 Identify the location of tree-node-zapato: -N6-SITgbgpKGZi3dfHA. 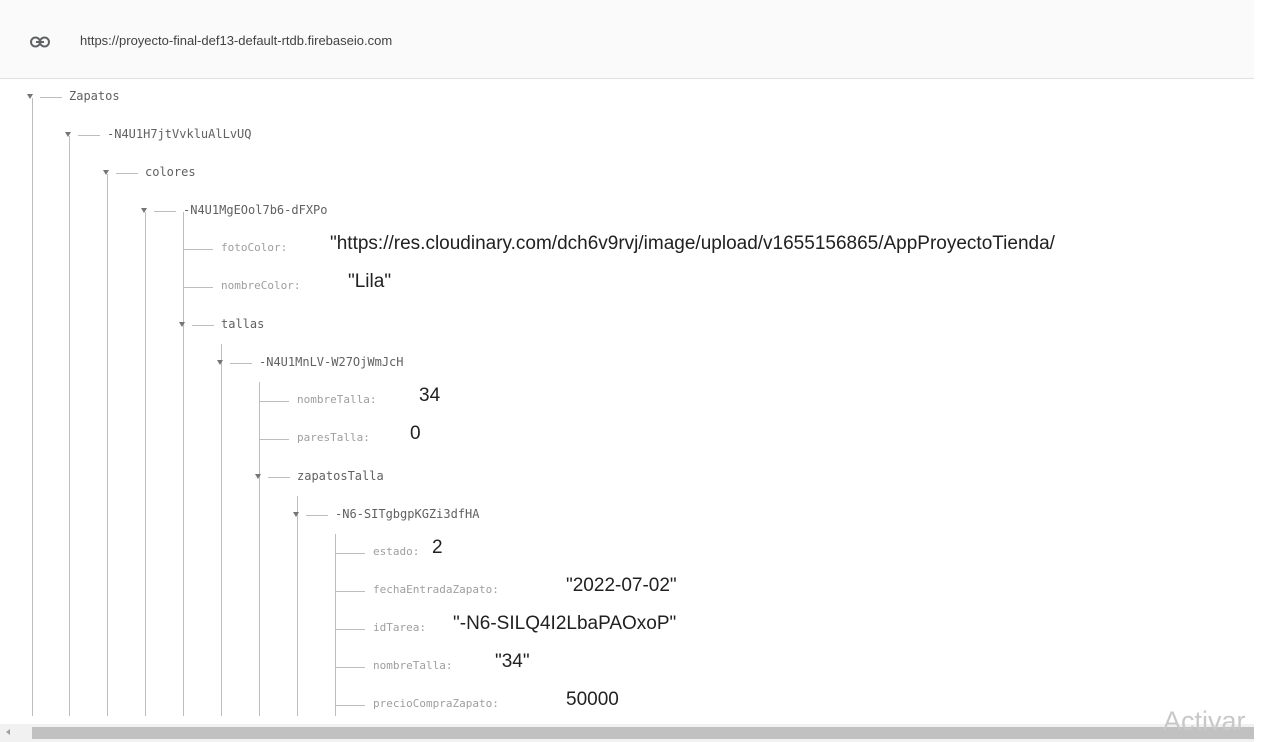
(350, 515).